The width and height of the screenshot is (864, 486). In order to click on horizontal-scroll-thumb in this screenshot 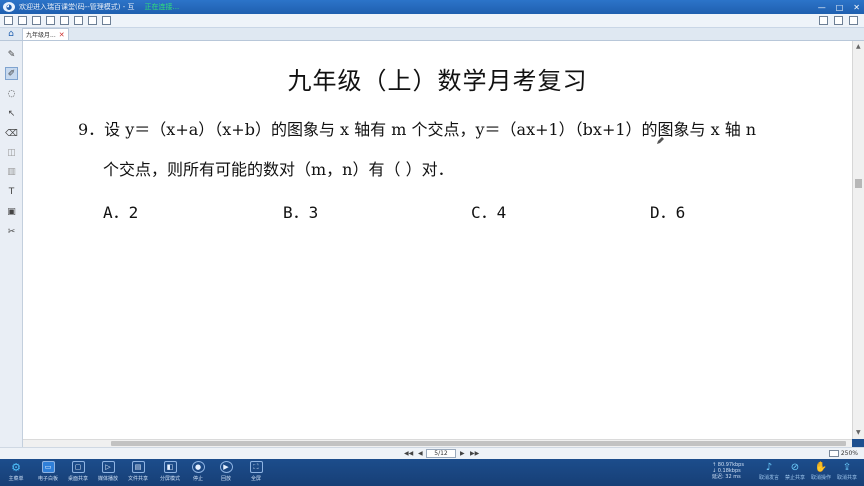, I will do `click(478, 443)`.